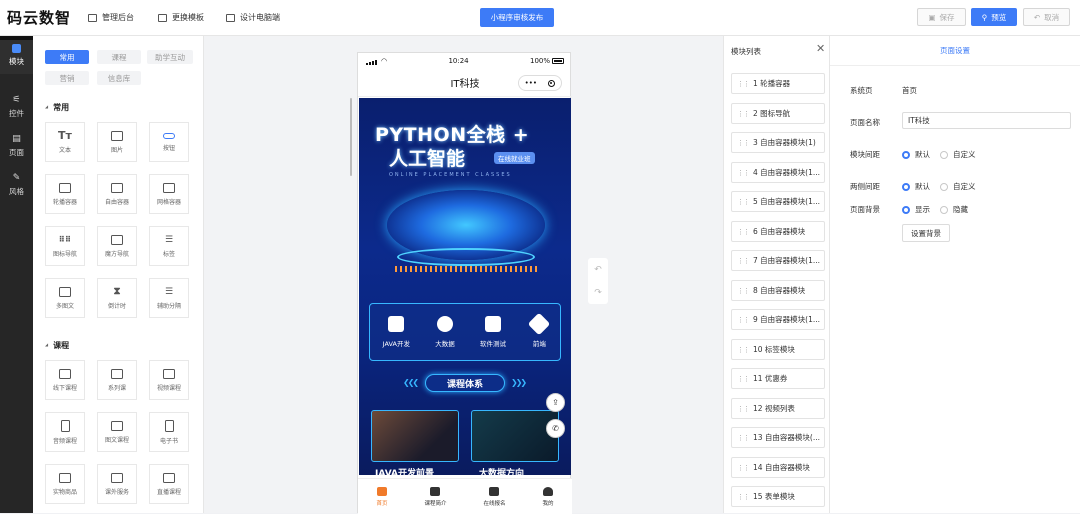 Image resolution: width=1080 pixels, height=514 pixels. What do you see at coordinates (65, 298) in the screenshot?
I see `comp-multi-image-text: 多图文` at bounding box center [65, 298].